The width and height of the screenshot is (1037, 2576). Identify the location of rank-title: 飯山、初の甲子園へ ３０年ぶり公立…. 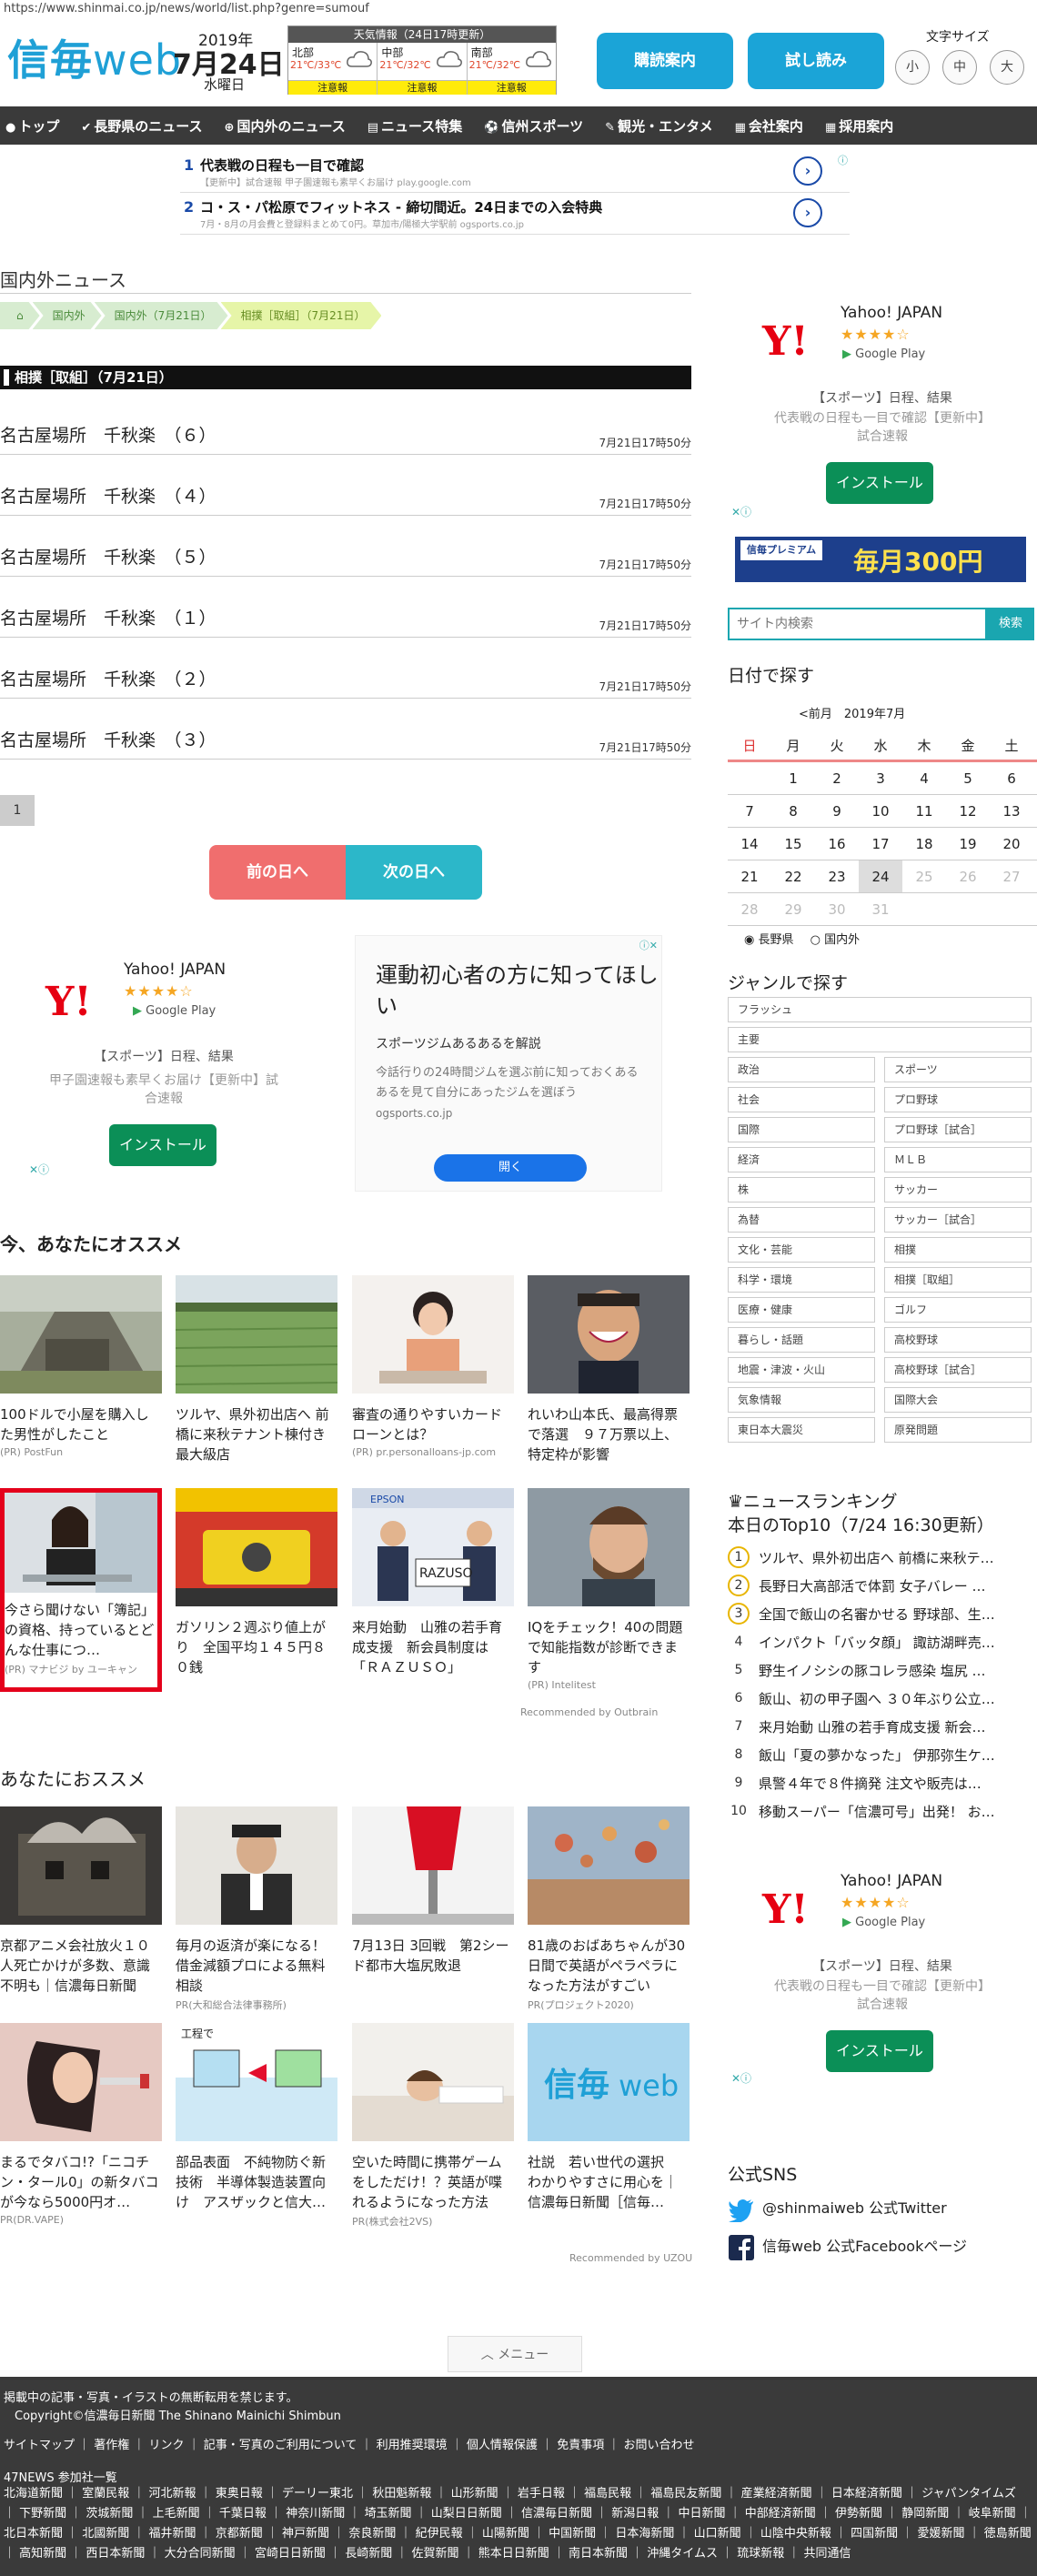
(895, 1698).